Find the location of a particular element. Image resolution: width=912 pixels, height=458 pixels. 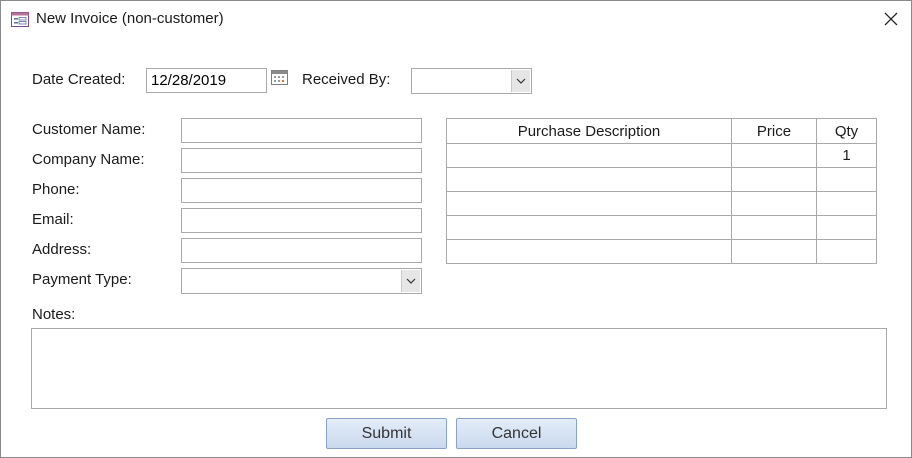

received-by-label: Received By: is located at coordinates (346, 79).